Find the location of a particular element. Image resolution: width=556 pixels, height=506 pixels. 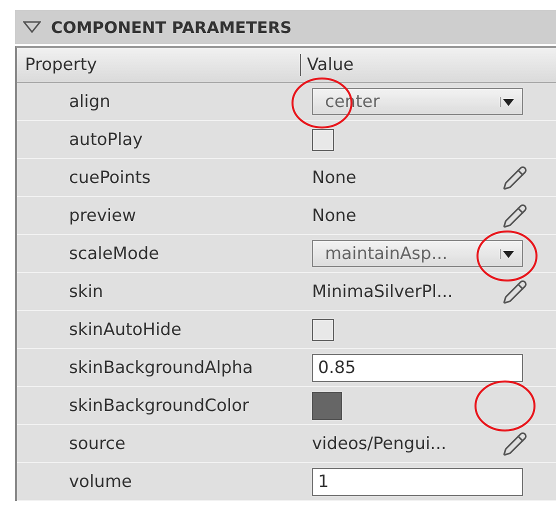

color-swatch is located at coordinates (327, 406).